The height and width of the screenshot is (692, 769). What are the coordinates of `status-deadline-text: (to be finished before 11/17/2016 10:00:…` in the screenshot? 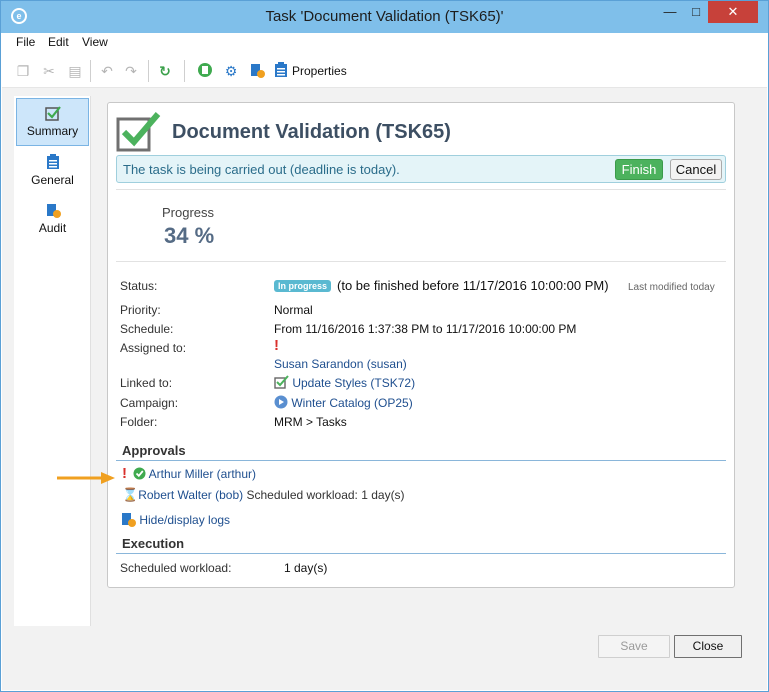 It's located at (473, 285).